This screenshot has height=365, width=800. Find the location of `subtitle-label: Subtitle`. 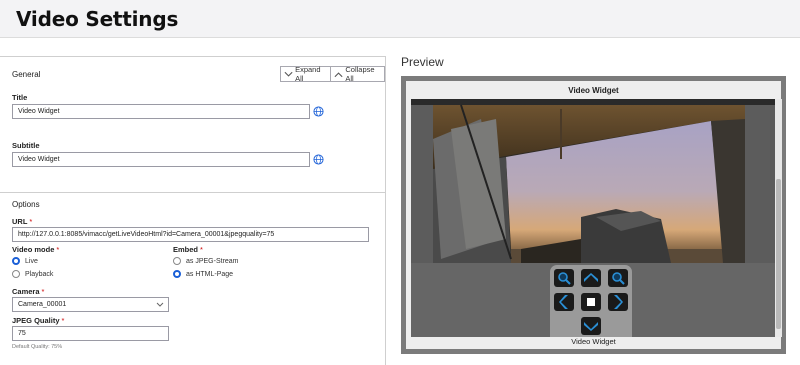

subtitle-label: Subtitle is located at coordinates (26, 145).